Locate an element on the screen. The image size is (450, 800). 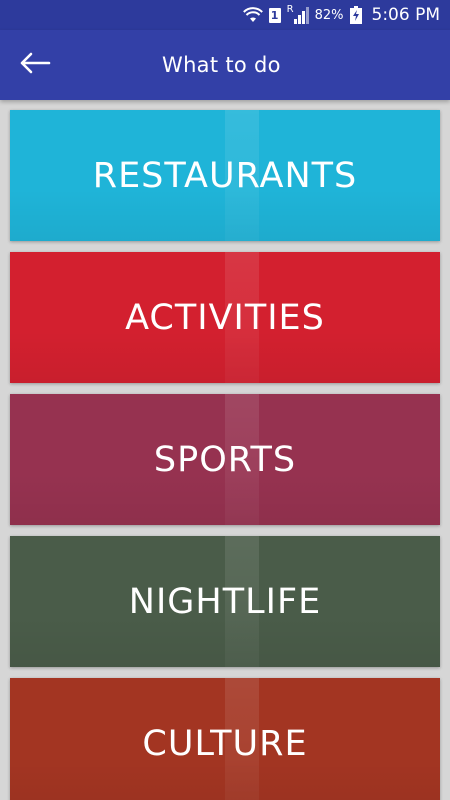
category-label: RESTAURANTS is located at coordinates (225, 175).